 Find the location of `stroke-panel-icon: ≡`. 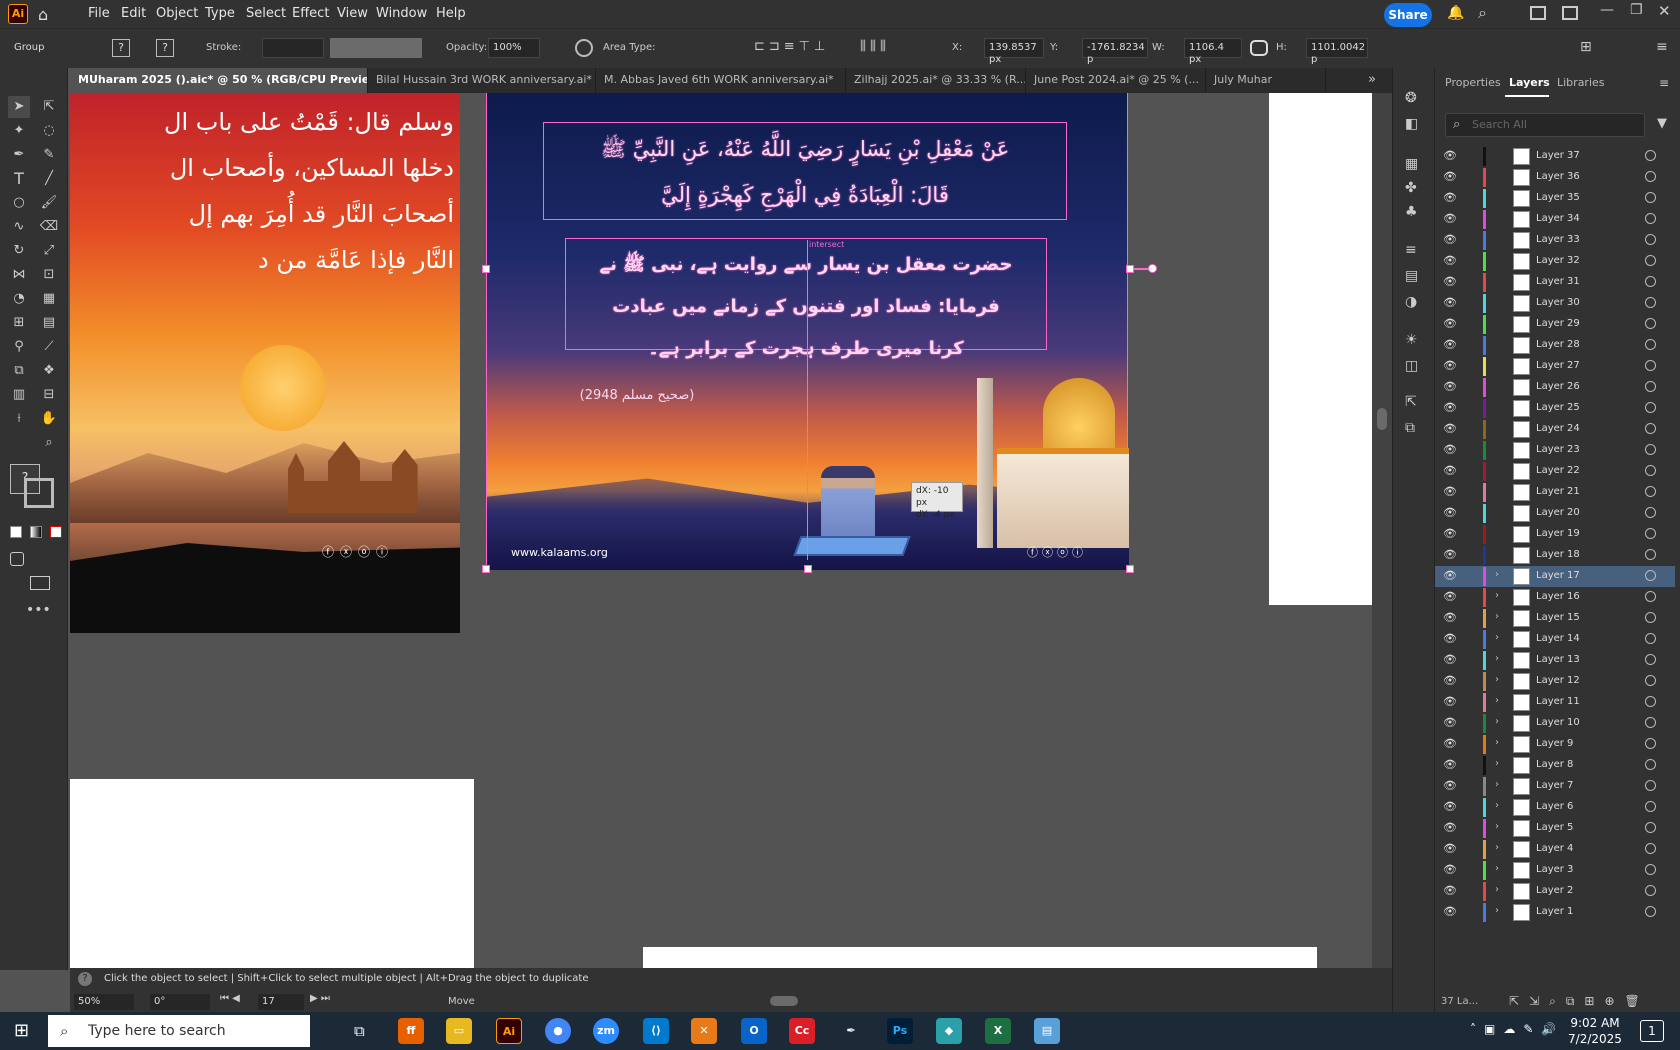

stroke-panel-icon: ≡ is located at coordinates (1411, 250).